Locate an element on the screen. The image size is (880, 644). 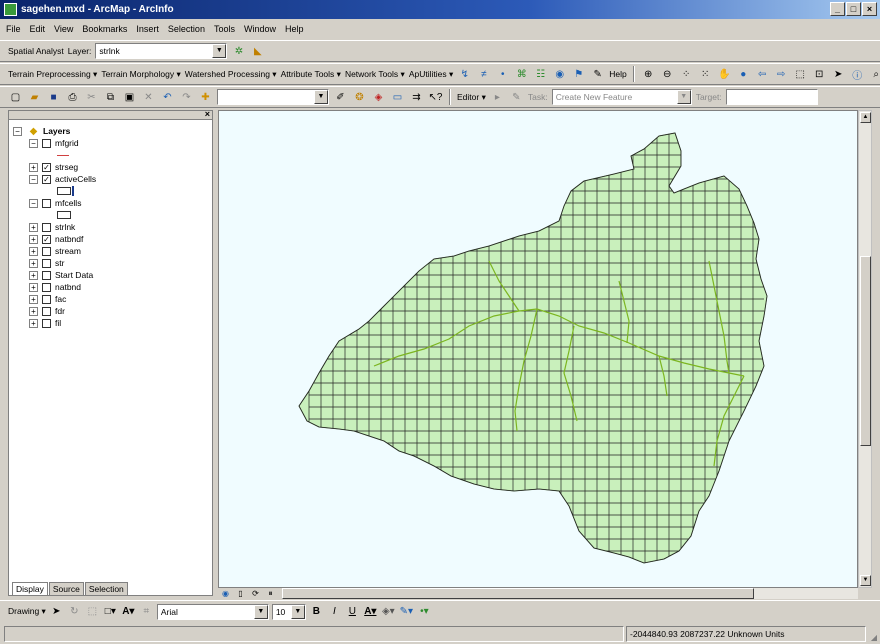
tab-selection: Selection is located at coordinates (106, 589).